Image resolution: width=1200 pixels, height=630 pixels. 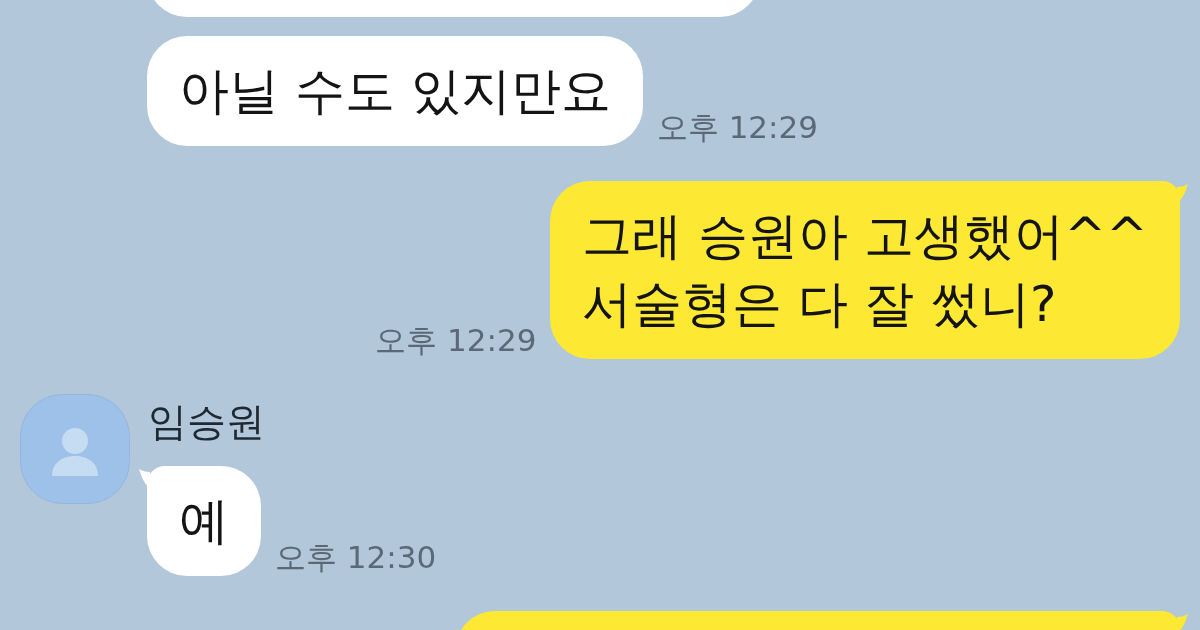 What do you see at coordinates (75, 449) in the screenshot?
I see `avatar-icon` at bounding box center [75, 449].